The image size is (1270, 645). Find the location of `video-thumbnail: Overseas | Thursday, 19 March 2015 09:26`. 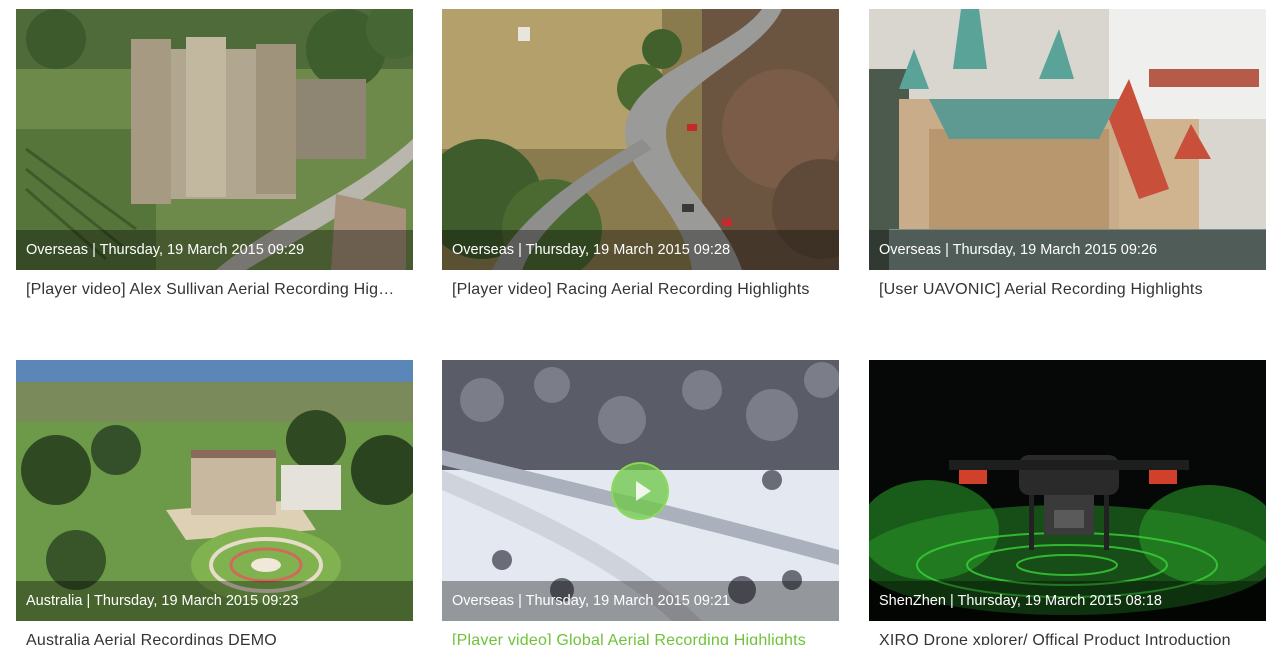

video-thumbnail: Overseas | Thursday, 19 March 2015 09:26 is located at coordinates (1067, 139).